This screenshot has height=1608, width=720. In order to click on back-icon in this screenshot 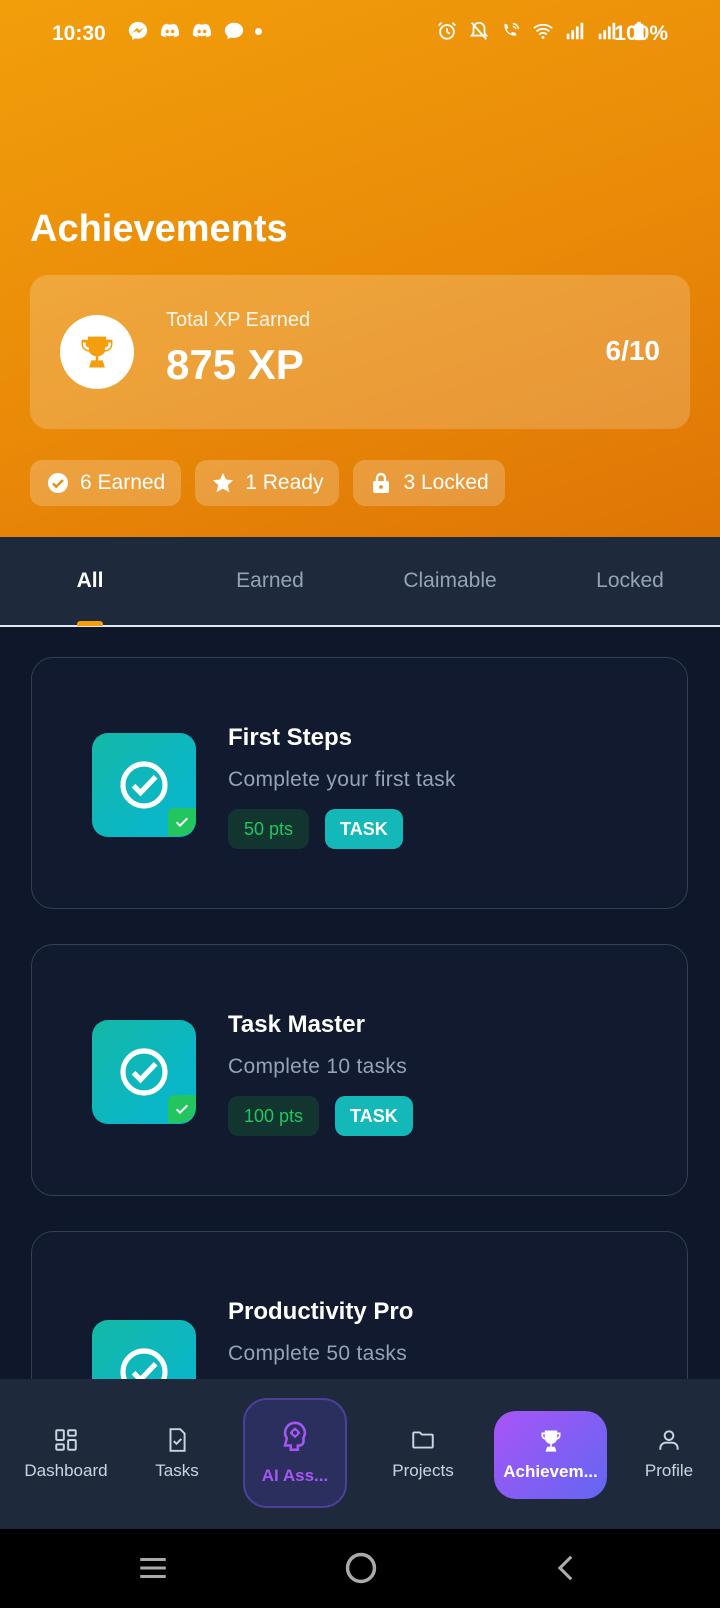, I will do `click(567, 1568)`.